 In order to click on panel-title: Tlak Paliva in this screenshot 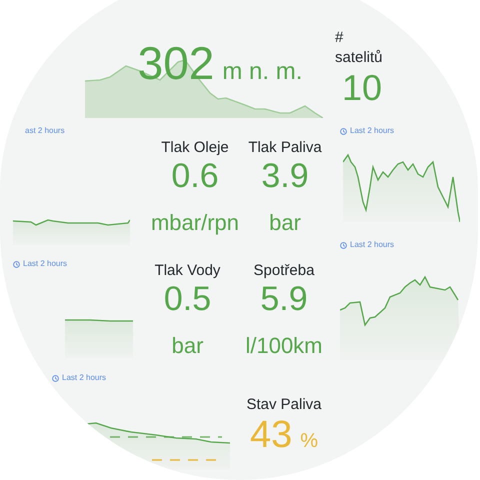, I will do `click(285, 148)`.